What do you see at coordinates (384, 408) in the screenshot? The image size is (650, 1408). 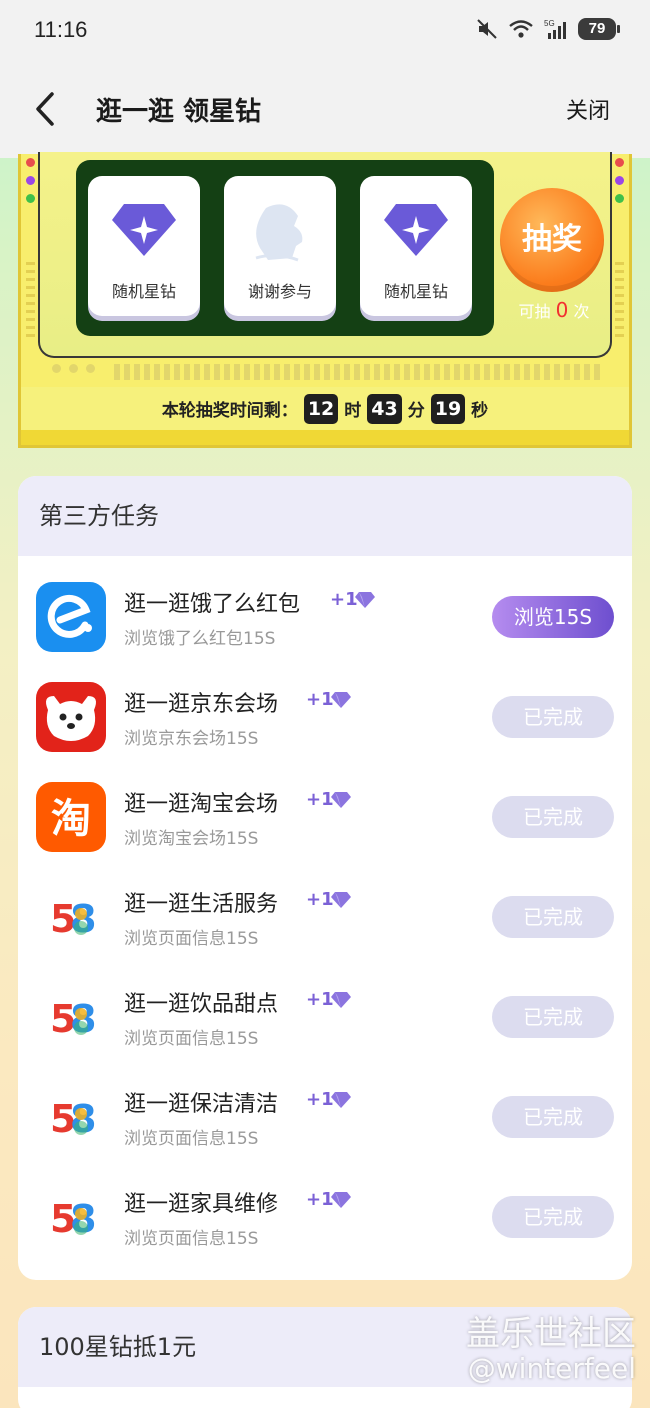 I see `timer-minutes: 43` at bounding box center [384, 408].